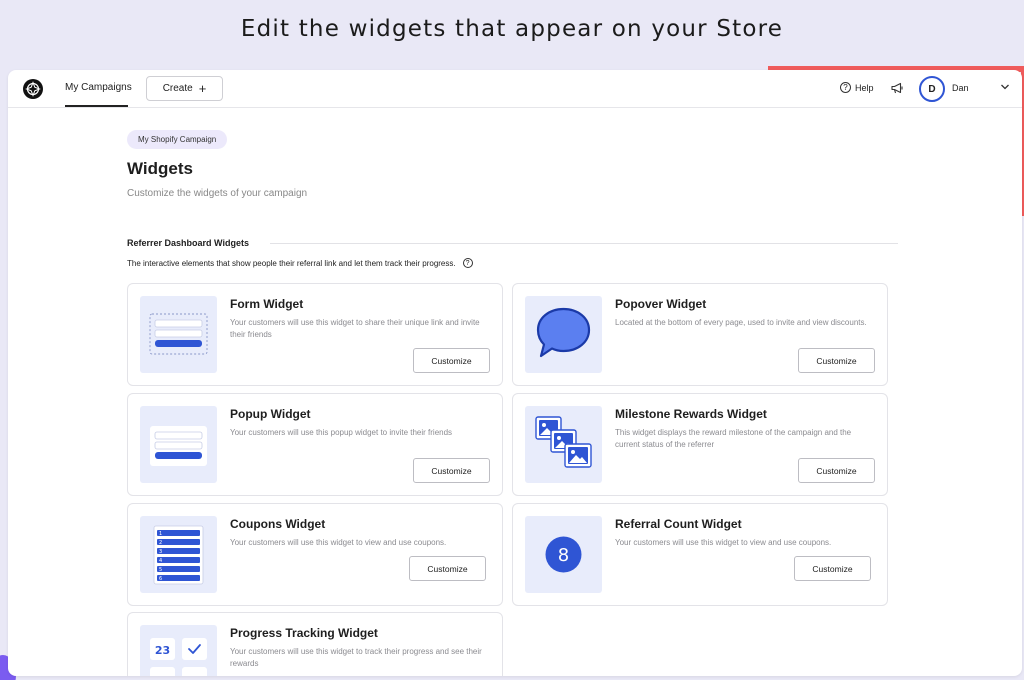 This screenshot has width=1024, height=680. I want to click on widget-title: Progress Tracking Widget, so click(304, 633).